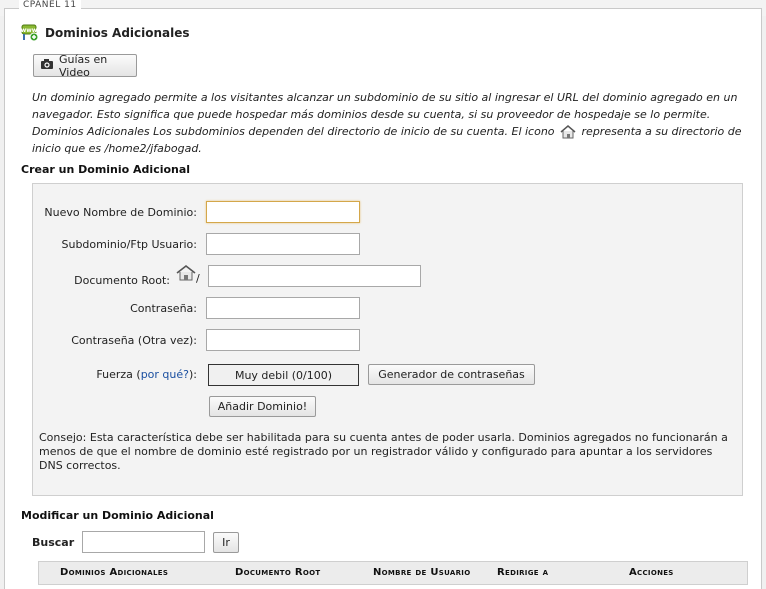 Image resolution: width=766 pixels, height=589 pixels. What do you see at coordinates (117, 33) in the screenshot?
I see `page-title: Dominios Adicionales` at bounding box center [117, 33].